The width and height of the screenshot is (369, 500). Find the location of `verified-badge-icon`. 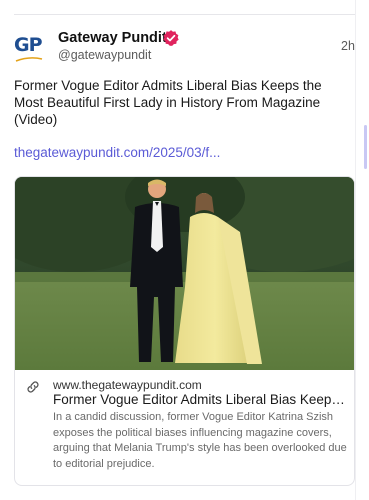

verified-badge-icon is located at coordinates (171, 38).